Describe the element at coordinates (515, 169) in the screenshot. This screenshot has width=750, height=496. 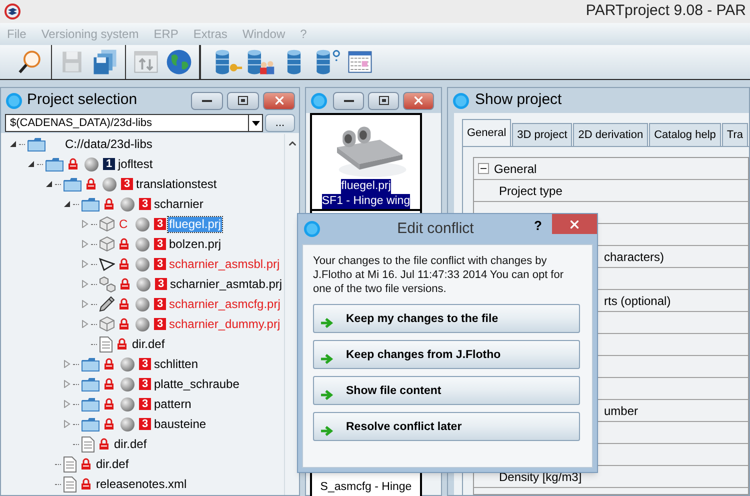
I see `group-label: General` at that location.